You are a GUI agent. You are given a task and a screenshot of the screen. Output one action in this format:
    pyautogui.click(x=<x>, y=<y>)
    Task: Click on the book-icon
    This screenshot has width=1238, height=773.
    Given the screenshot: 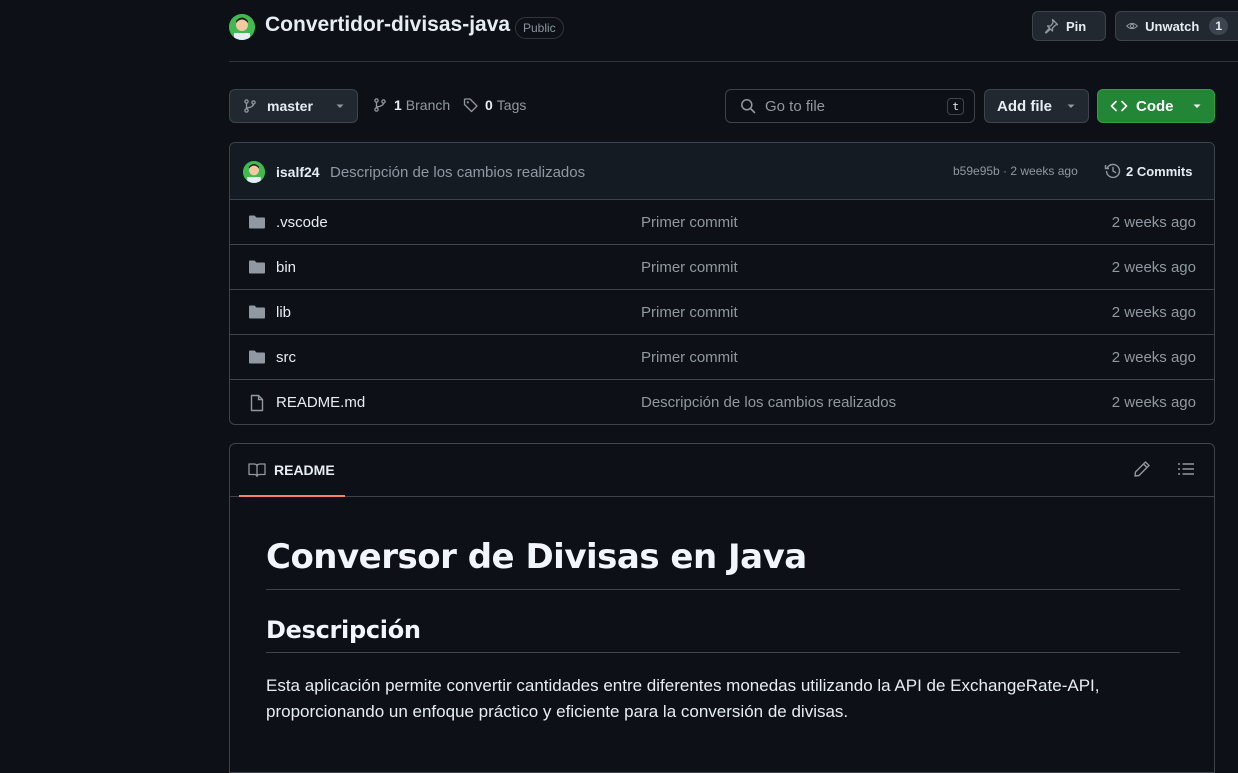 What is the action you would take?
    pyautogui.click(x=257, y=469)
    